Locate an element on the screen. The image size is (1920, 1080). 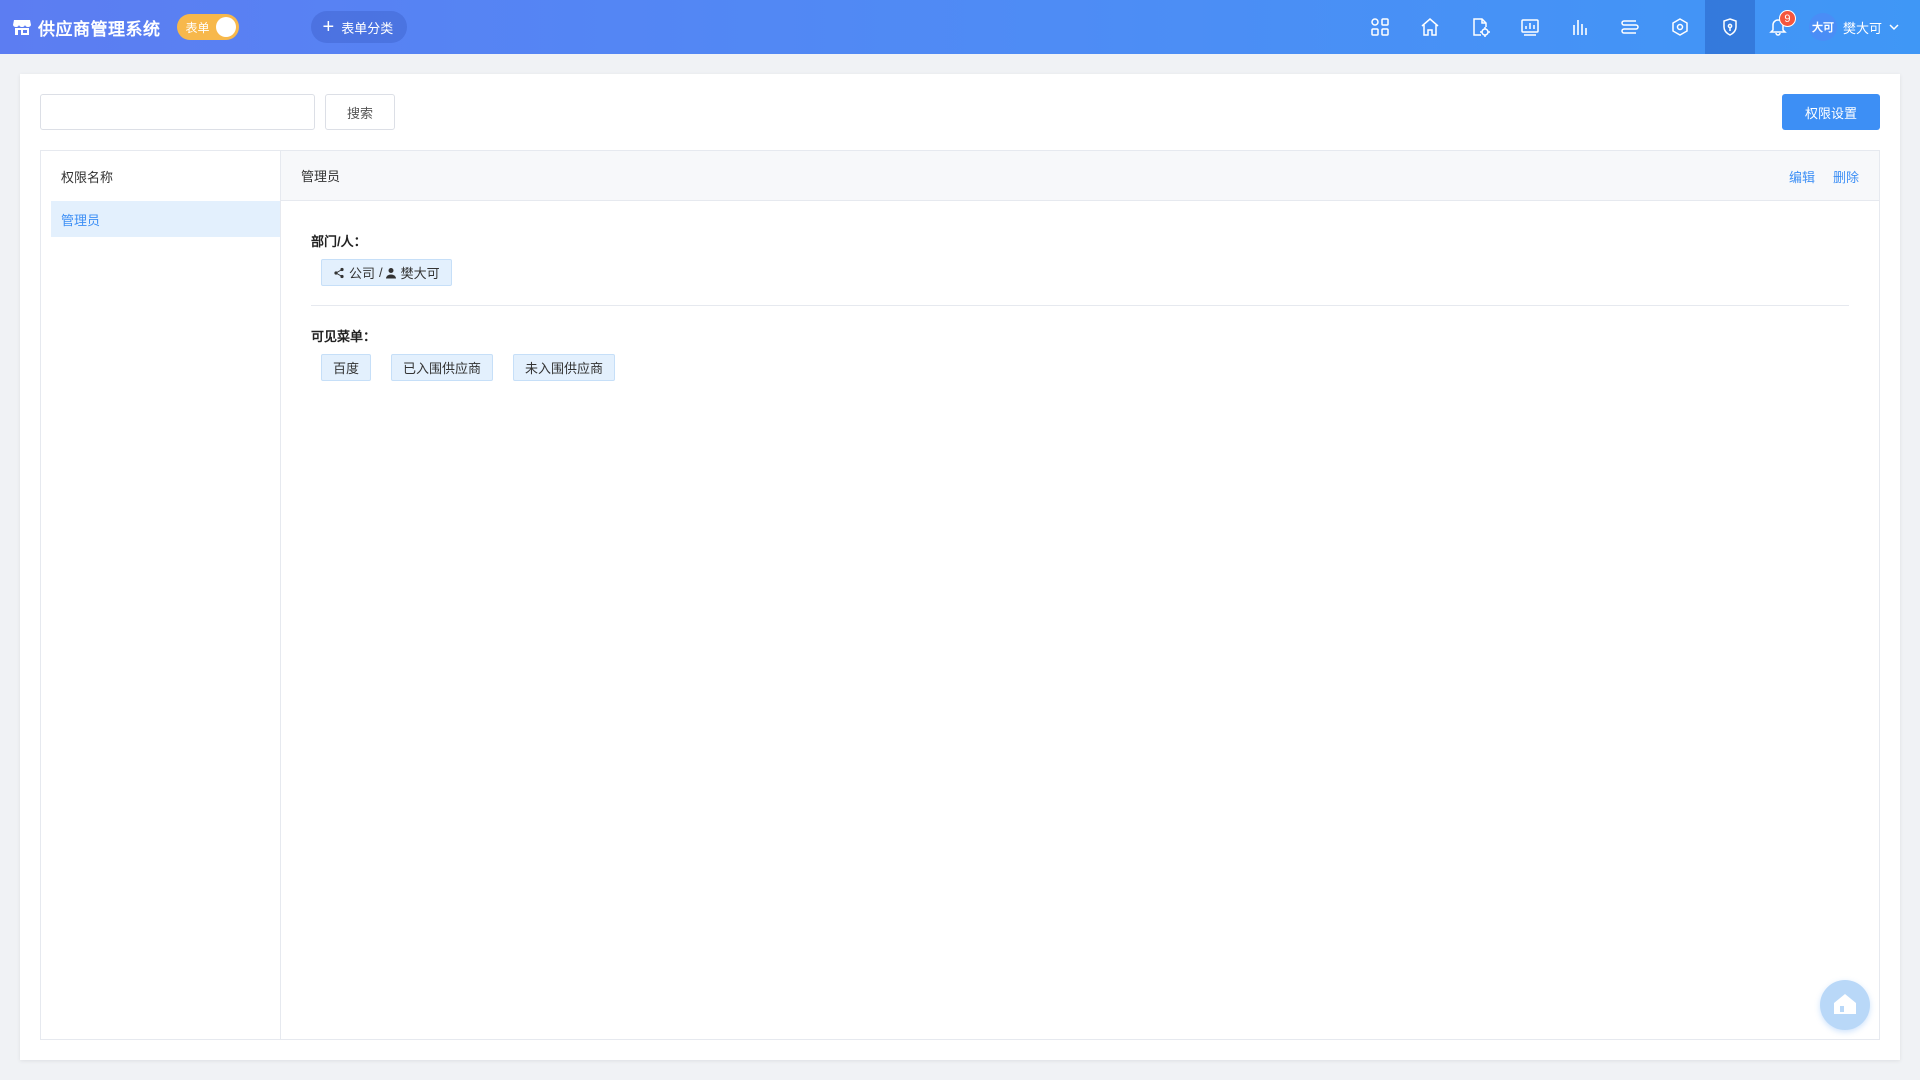
apps-icon is located at coordinates (1380, 27).